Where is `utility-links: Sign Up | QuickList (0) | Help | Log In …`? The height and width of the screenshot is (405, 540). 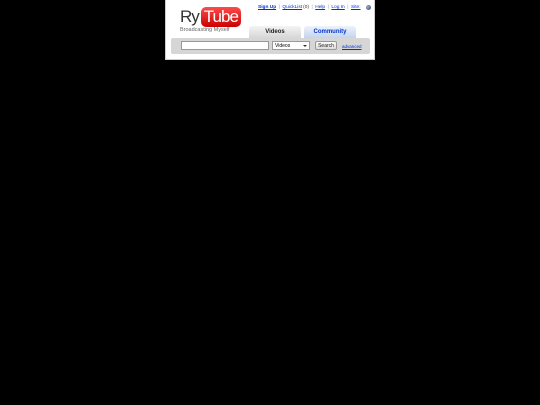
utility-links: Sign Up | QuickList (0) | Help | Log In … is located at coordinates (314, 7).